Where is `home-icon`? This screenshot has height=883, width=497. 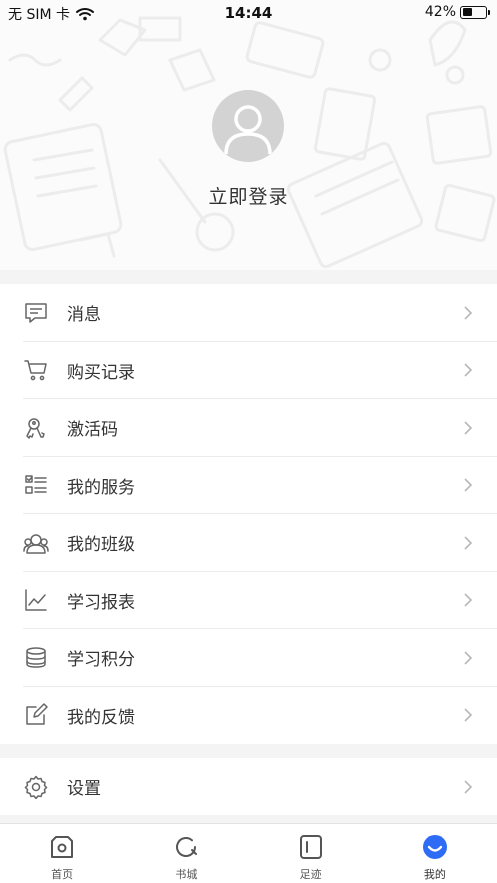 home-icon is located at coordinates (62, 847).